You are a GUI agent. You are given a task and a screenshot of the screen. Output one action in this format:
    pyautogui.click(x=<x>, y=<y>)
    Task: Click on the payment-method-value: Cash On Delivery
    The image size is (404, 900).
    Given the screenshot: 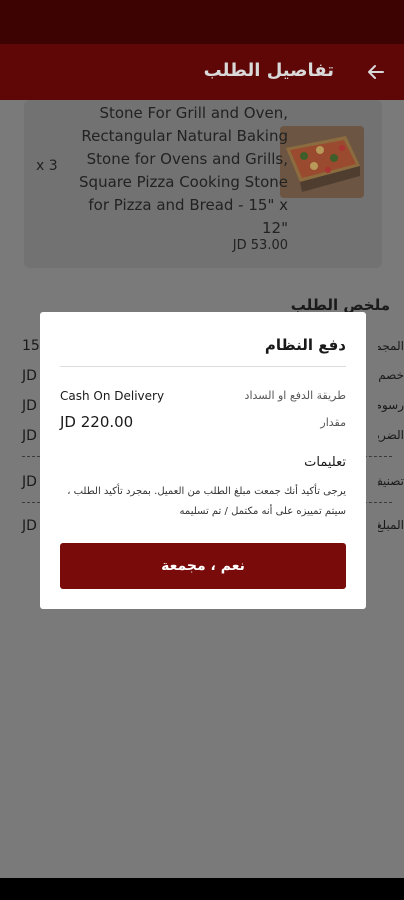 What is the action you would take?
    pyautogui.click(x=112, y=396)
    